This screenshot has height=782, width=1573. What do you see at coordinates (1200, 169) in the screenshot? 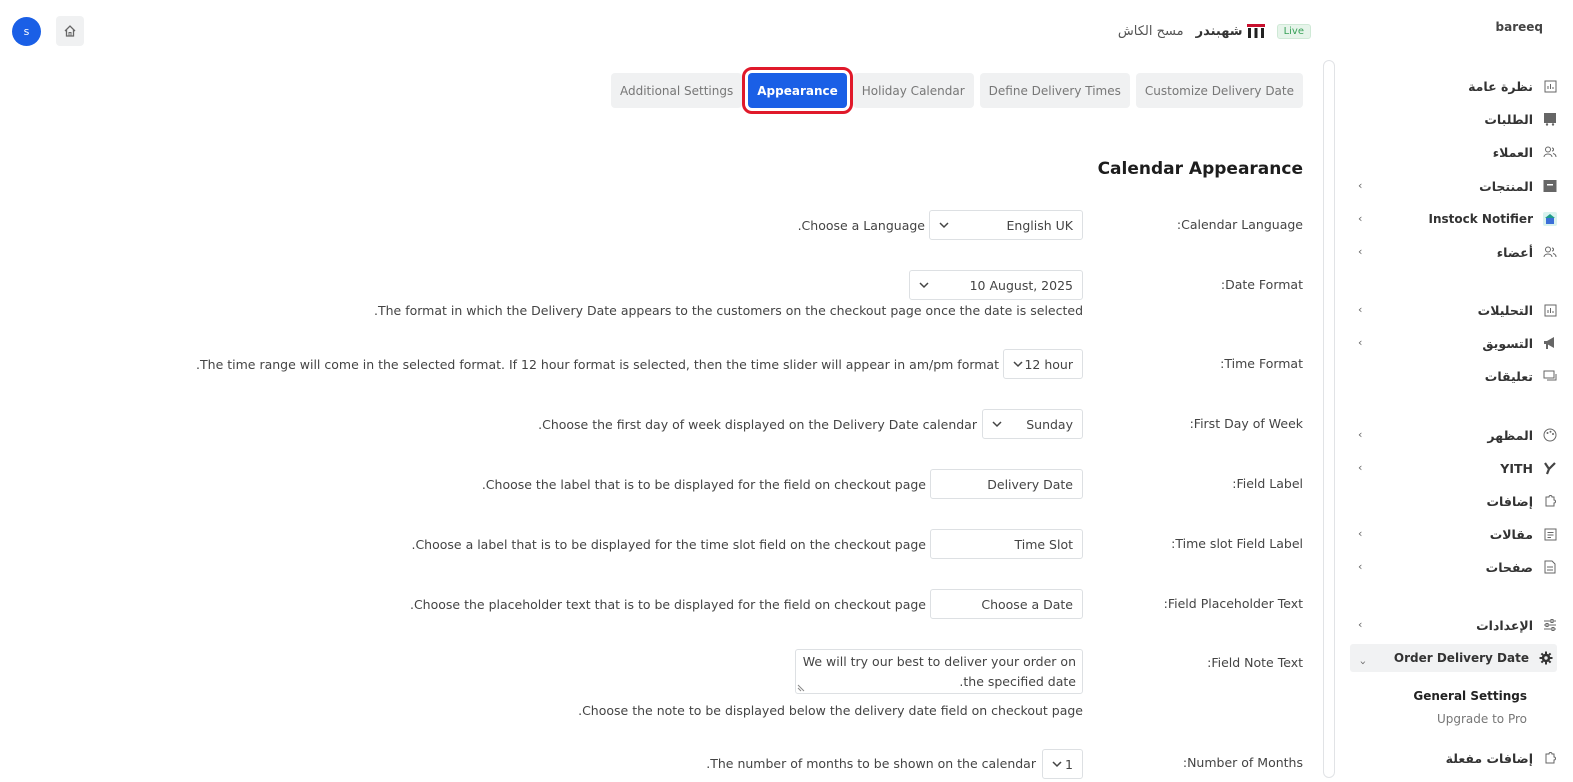
I see `section-title: Calendar Appearance` at bounding box center [1200, 169].